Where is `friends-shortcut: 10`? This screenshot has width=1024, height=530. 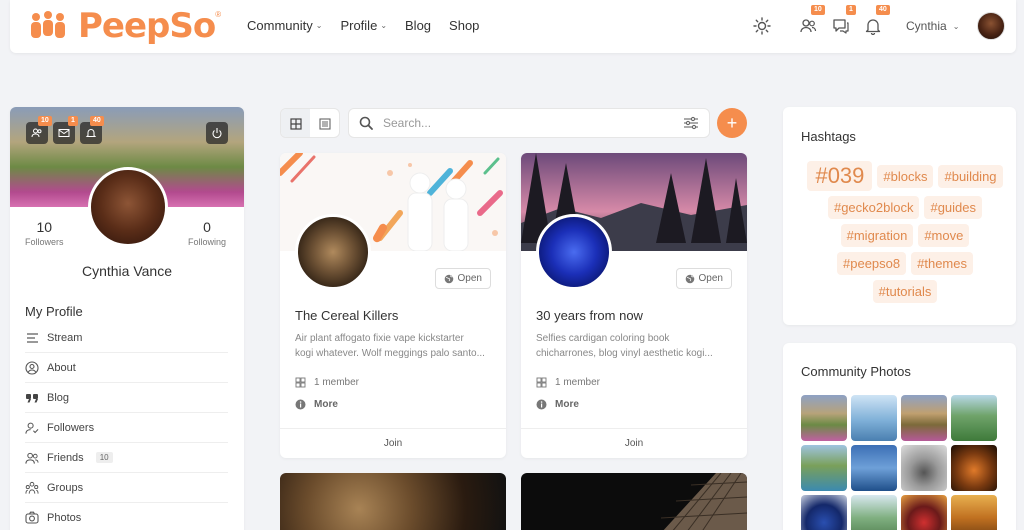
friends-shortcut: 10 is located at coordinates (39, 130).